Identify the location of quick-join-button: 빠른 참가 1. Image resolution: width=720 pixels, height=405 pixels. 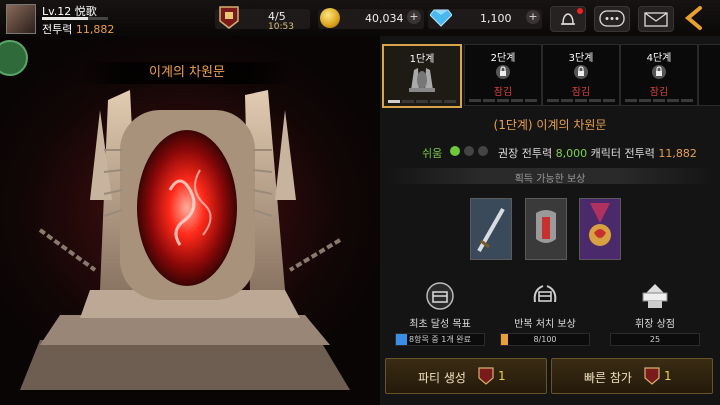
(632, 376).